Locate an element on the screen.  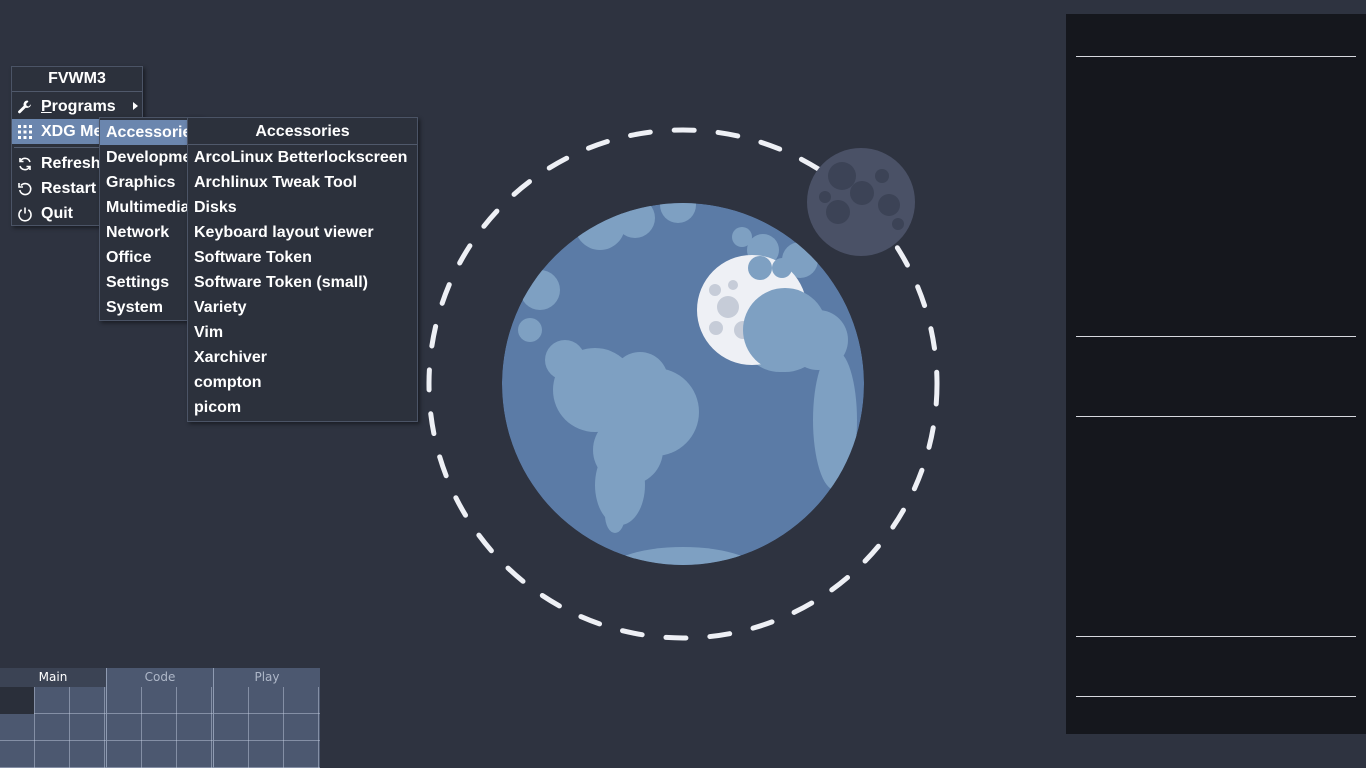
menu-item-multimedia: Multimedia is located at coordinates (150, 207).